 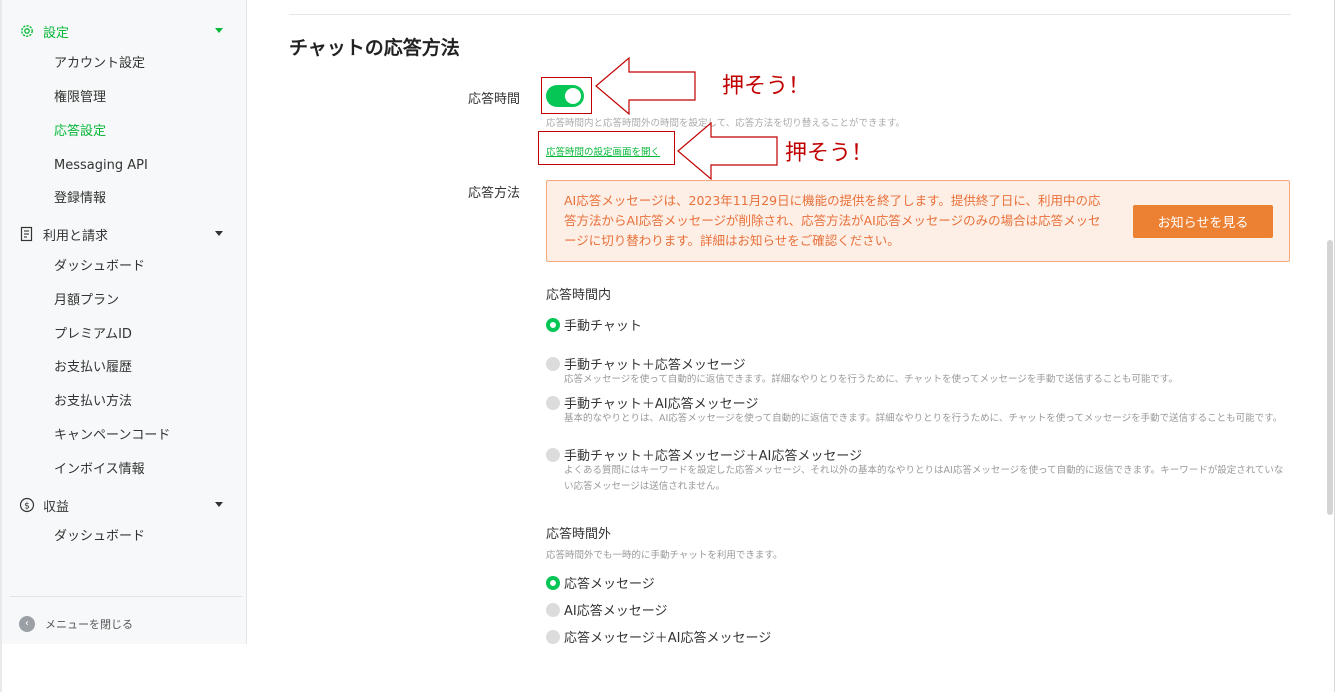 What do you see at coordinates (655, 363) in the screenshot?
I see `radio-label: 手動チャット＋応答メッセージ` at bounding box center [655, 363].